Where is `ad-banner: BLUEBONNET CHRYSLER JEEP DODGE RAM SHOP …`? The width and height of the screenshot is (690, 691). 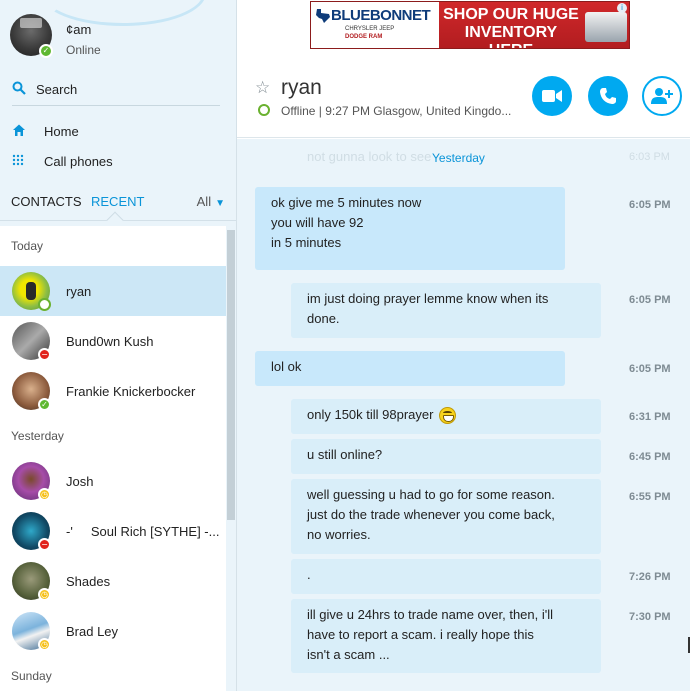 ad-banner: BLUEBONNET CHRYSLER JEEP DODGE RAM SHOP … is located at coordinates (470, 25).